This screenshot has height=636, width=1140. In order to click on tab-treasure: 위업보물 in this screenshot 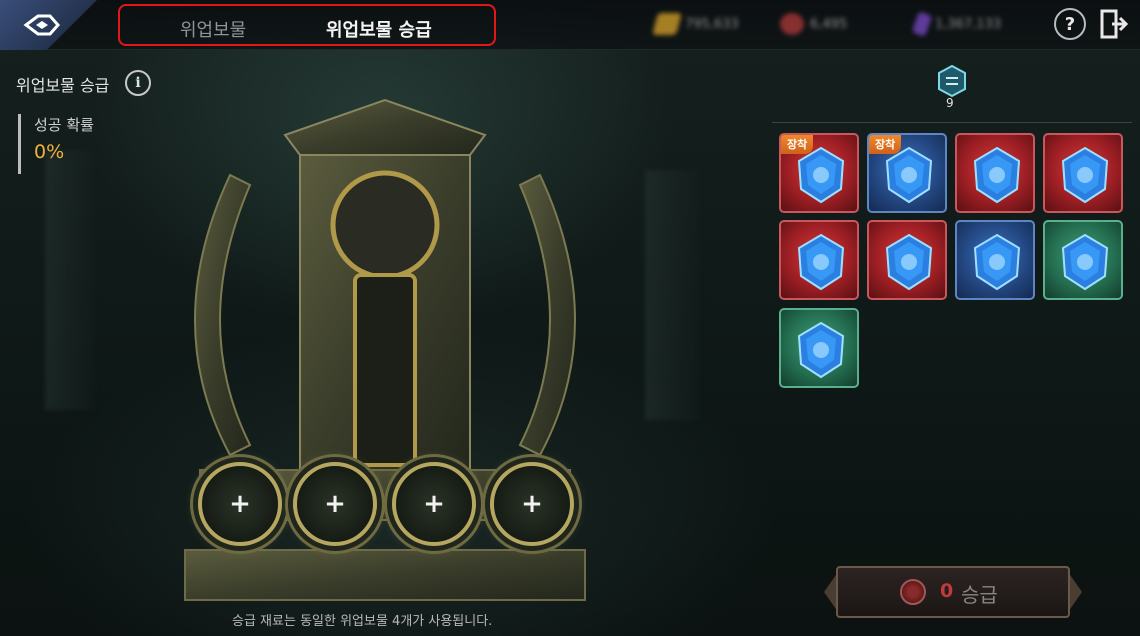, I will do `click(213, 29)`.